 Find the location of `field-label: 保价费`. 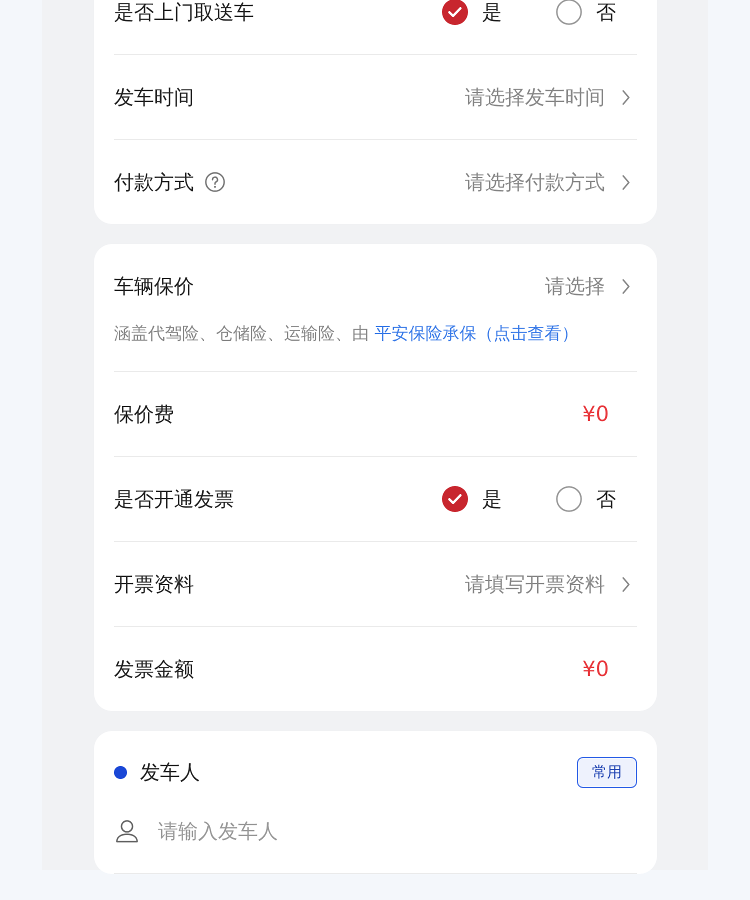

field-label: 保价费 is located at coordinates (144, 414).